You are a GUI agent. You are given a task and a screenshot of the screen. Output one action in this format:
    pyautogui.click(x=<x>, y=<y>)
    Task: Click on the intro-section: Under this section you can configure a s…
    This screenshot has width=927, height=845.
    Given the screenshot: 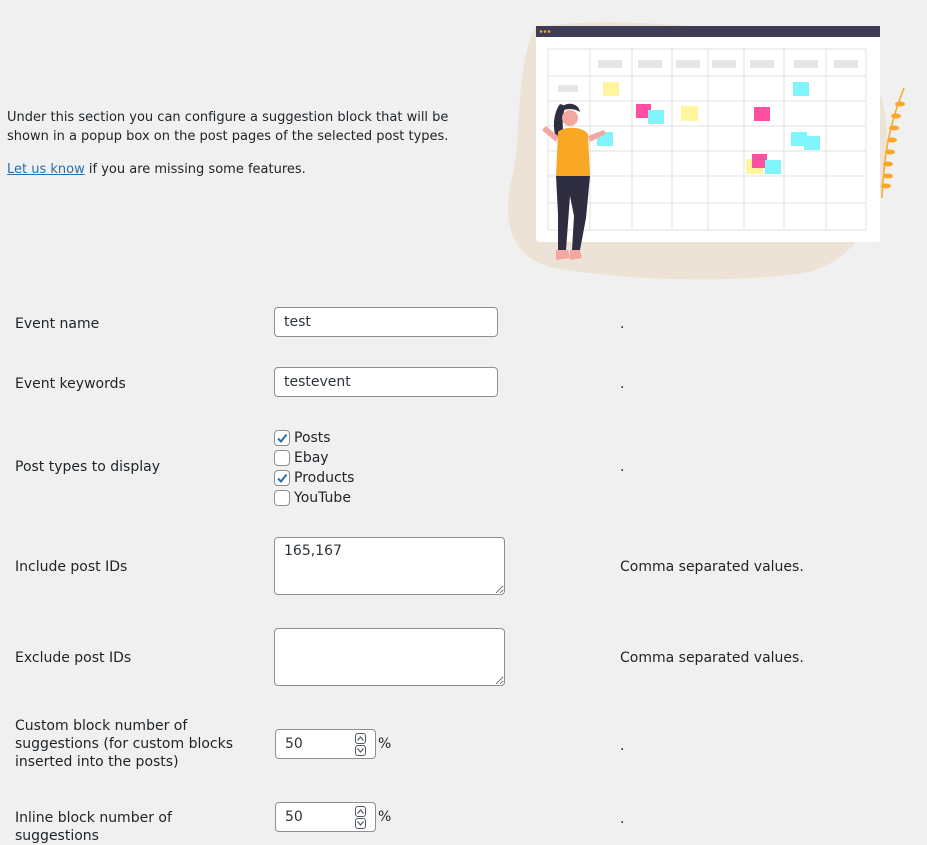 What is the action you would take?
    pyautogui.click(x=247, y=150)
    